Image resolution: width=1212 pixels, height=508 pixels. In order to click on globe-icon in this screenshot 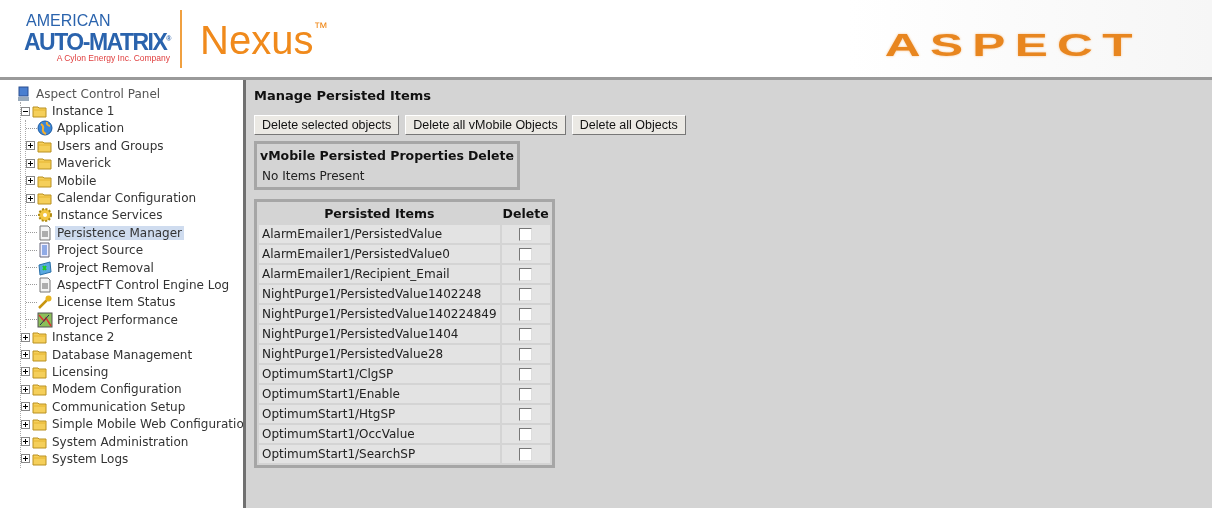, I will do `click(45, 128)`.